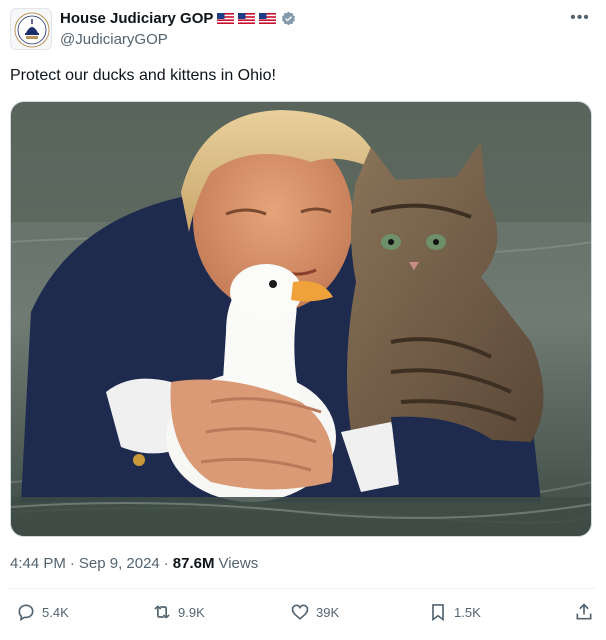  I want to click on avatar, so click(31, 29).